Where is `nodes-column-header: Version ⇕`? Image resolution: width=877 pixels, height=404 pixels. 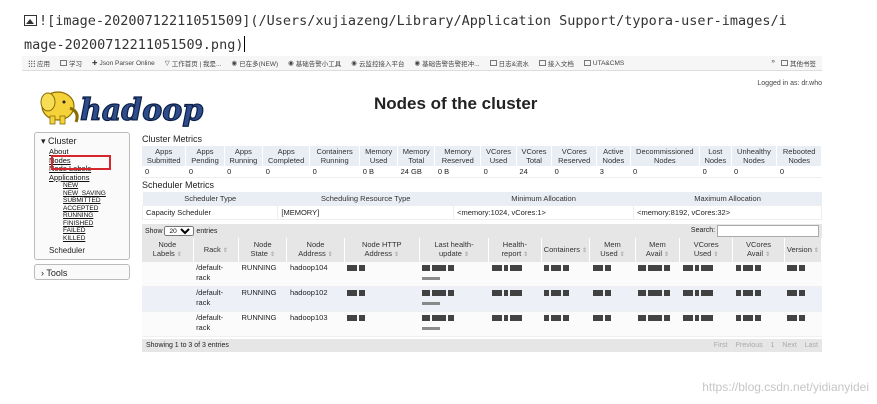
nodes-column-header: Version ⇕ is located at coordinates (803, 250).